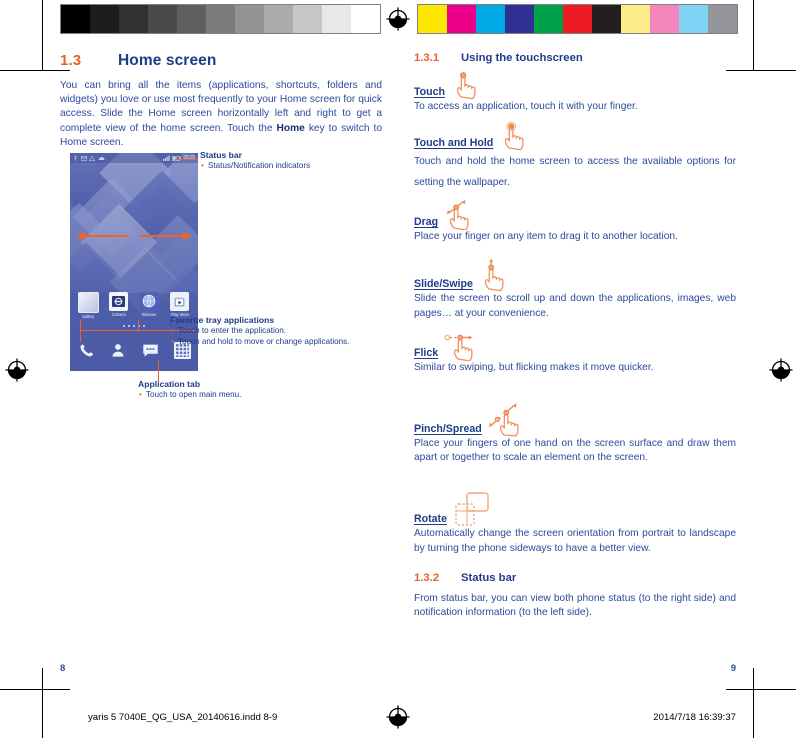 This screenshot has width=796, height=738. I want to click on section-title: Using the touchscreen, so click(522, 58).